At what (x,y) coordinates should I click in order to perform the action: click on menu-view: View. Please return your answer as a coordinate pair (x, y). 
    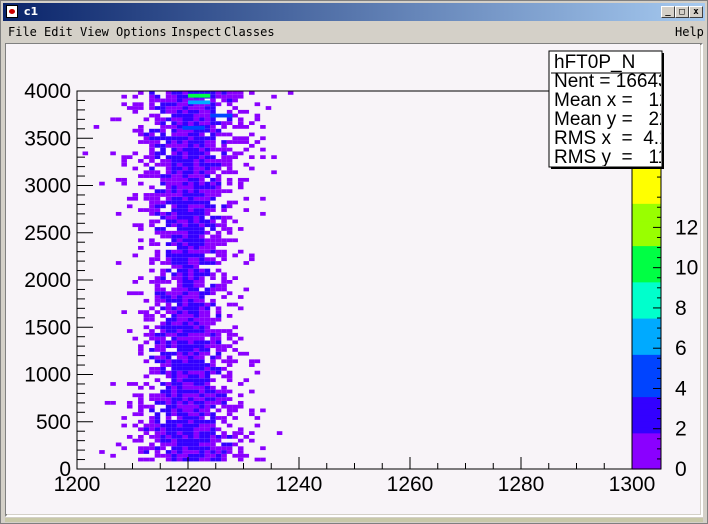
    Looking at the image, I should click on (94, 32).